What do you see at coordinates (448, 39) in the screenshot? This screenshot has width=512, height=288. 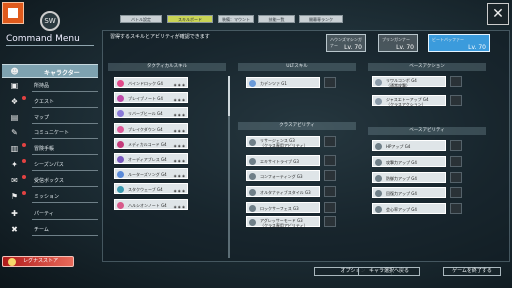 I see `class-name: ビートバッファー` at bounding box center [448, 39].